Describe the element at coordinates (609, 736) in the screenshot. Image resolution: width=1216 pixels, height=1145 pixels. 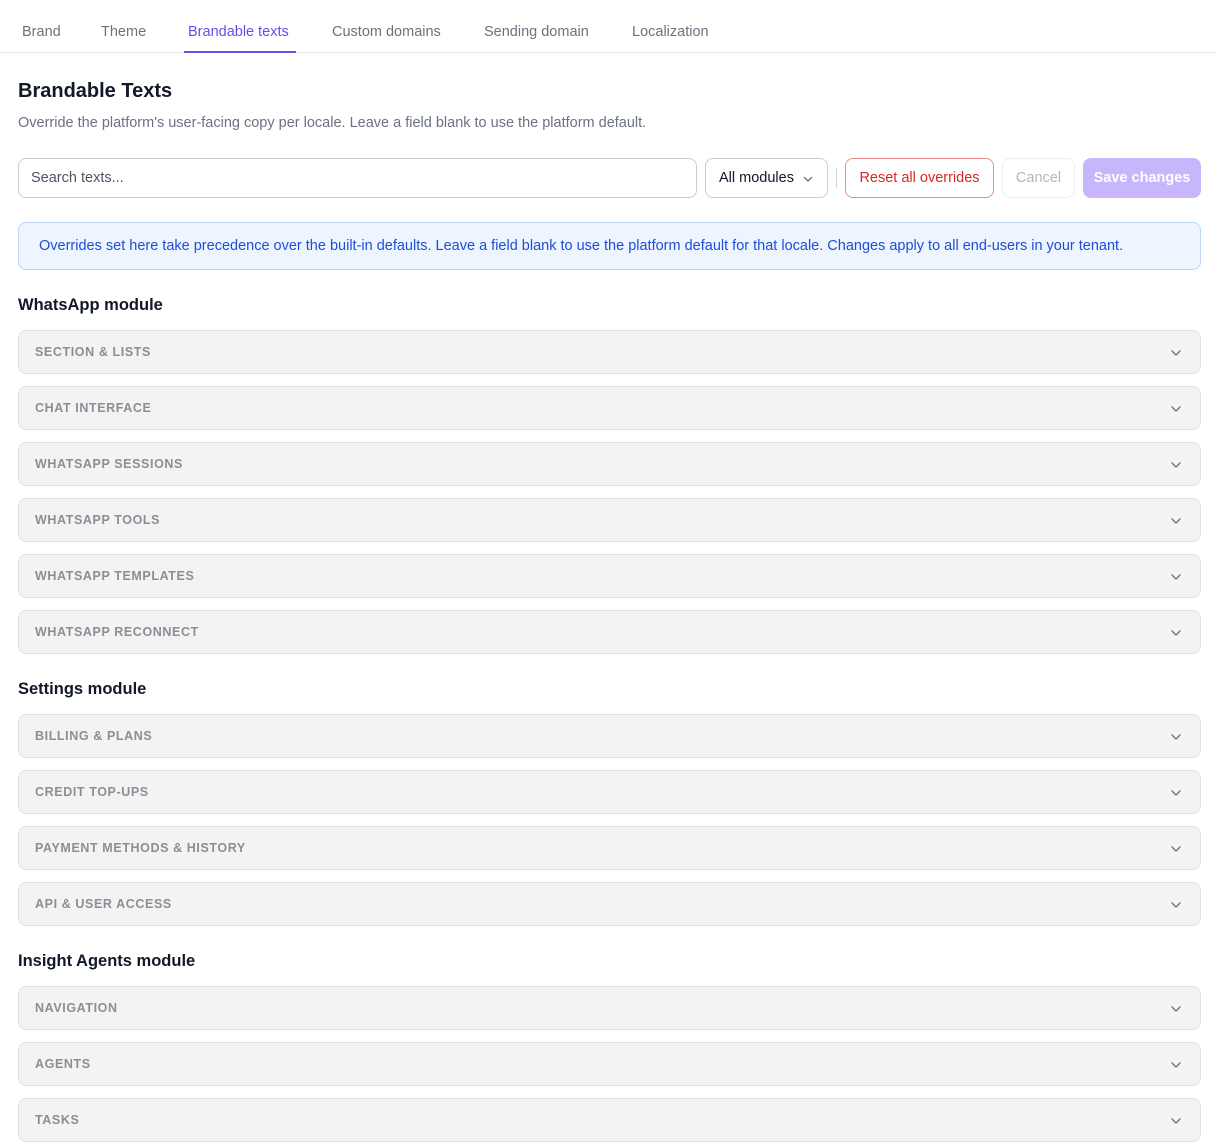
I see `accordion-billing-plans: BILLING & PLANS` at that location.